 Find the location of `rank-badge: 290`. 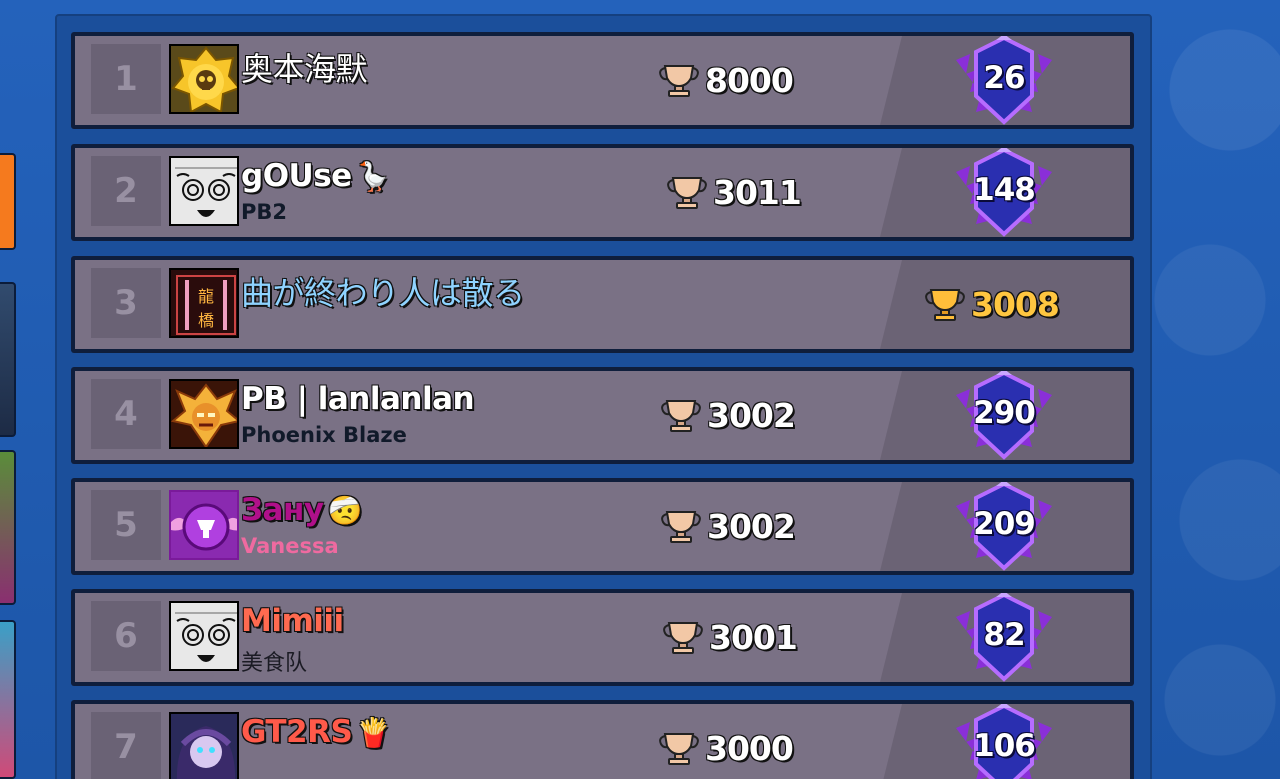

rank-badge: 290 is located at coordinates (1004, 415).